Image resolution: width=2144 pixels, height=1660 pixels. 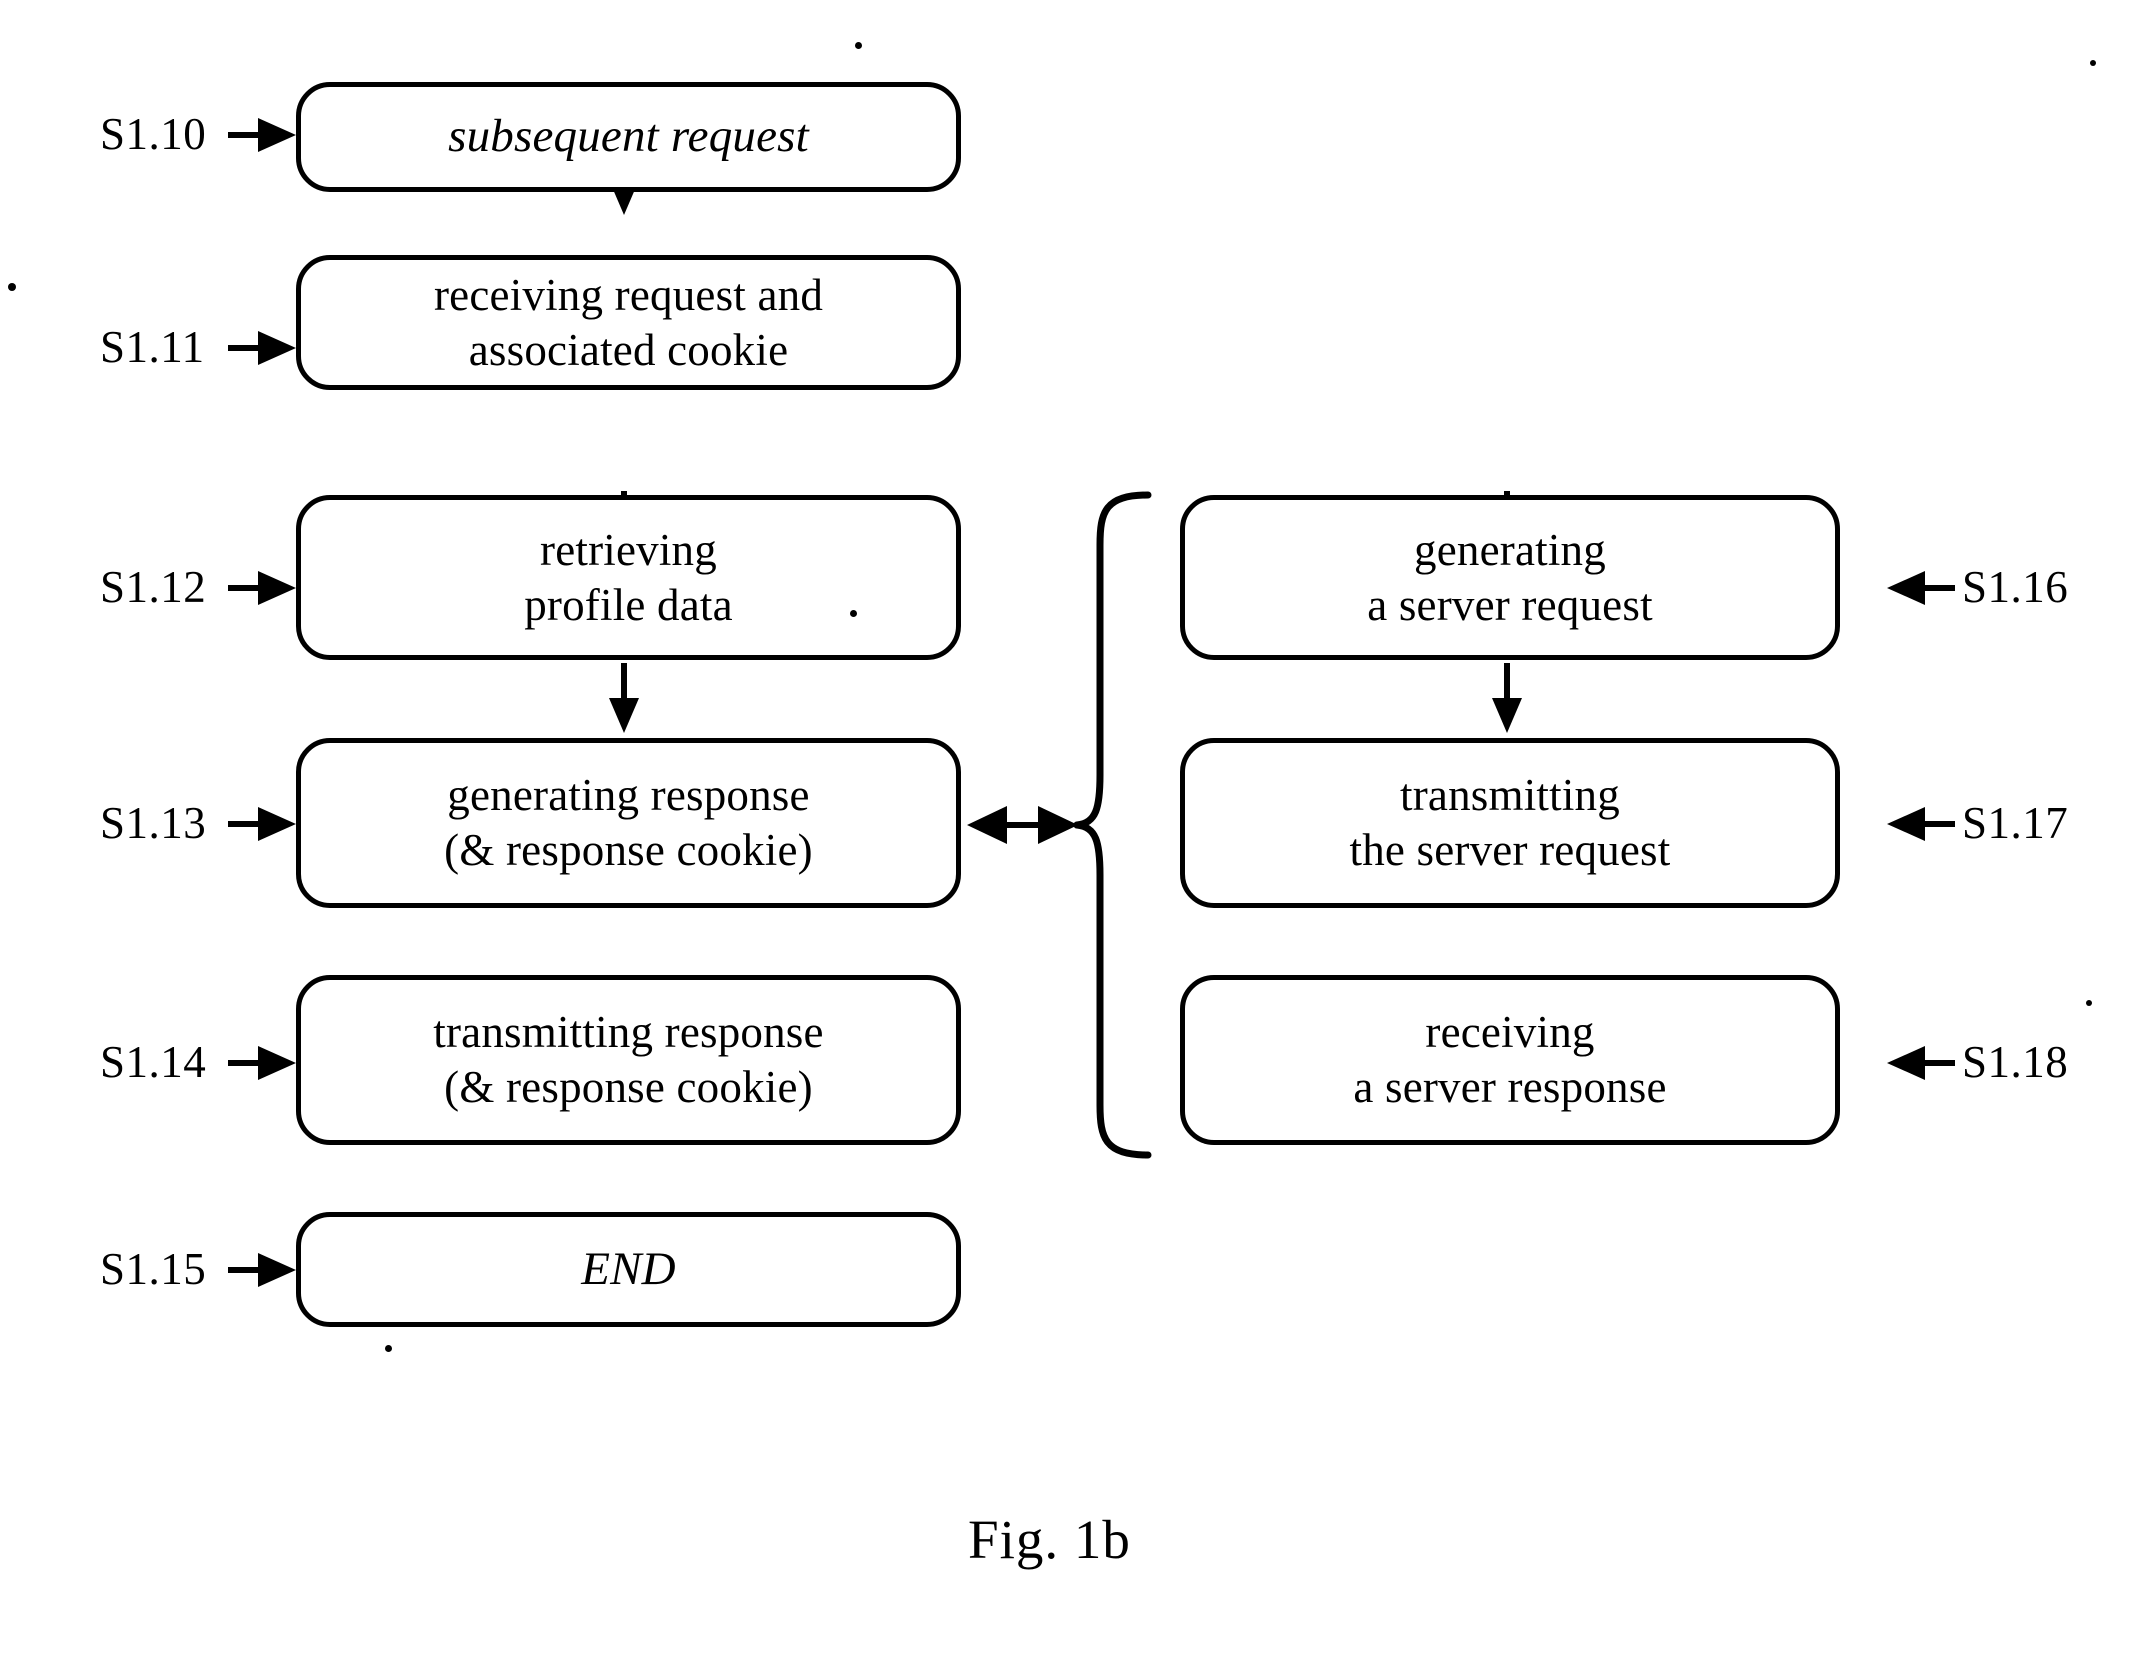 I want to click on process-box-s117: transmitting the server request, so click(x=1510, y=823).